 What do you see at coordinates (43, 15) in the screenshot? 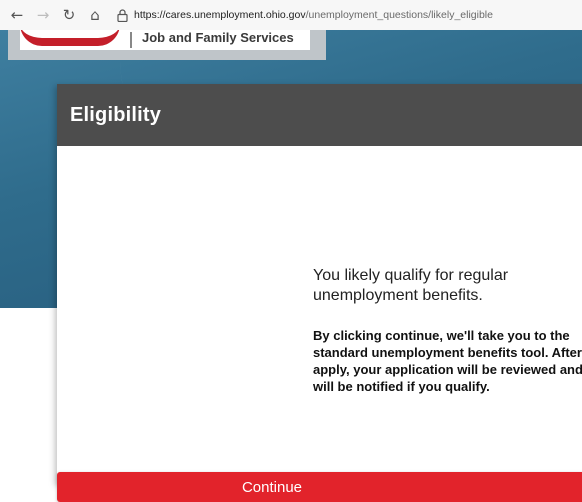
I see `forward-icon: →` at bounding box center [43, 15].